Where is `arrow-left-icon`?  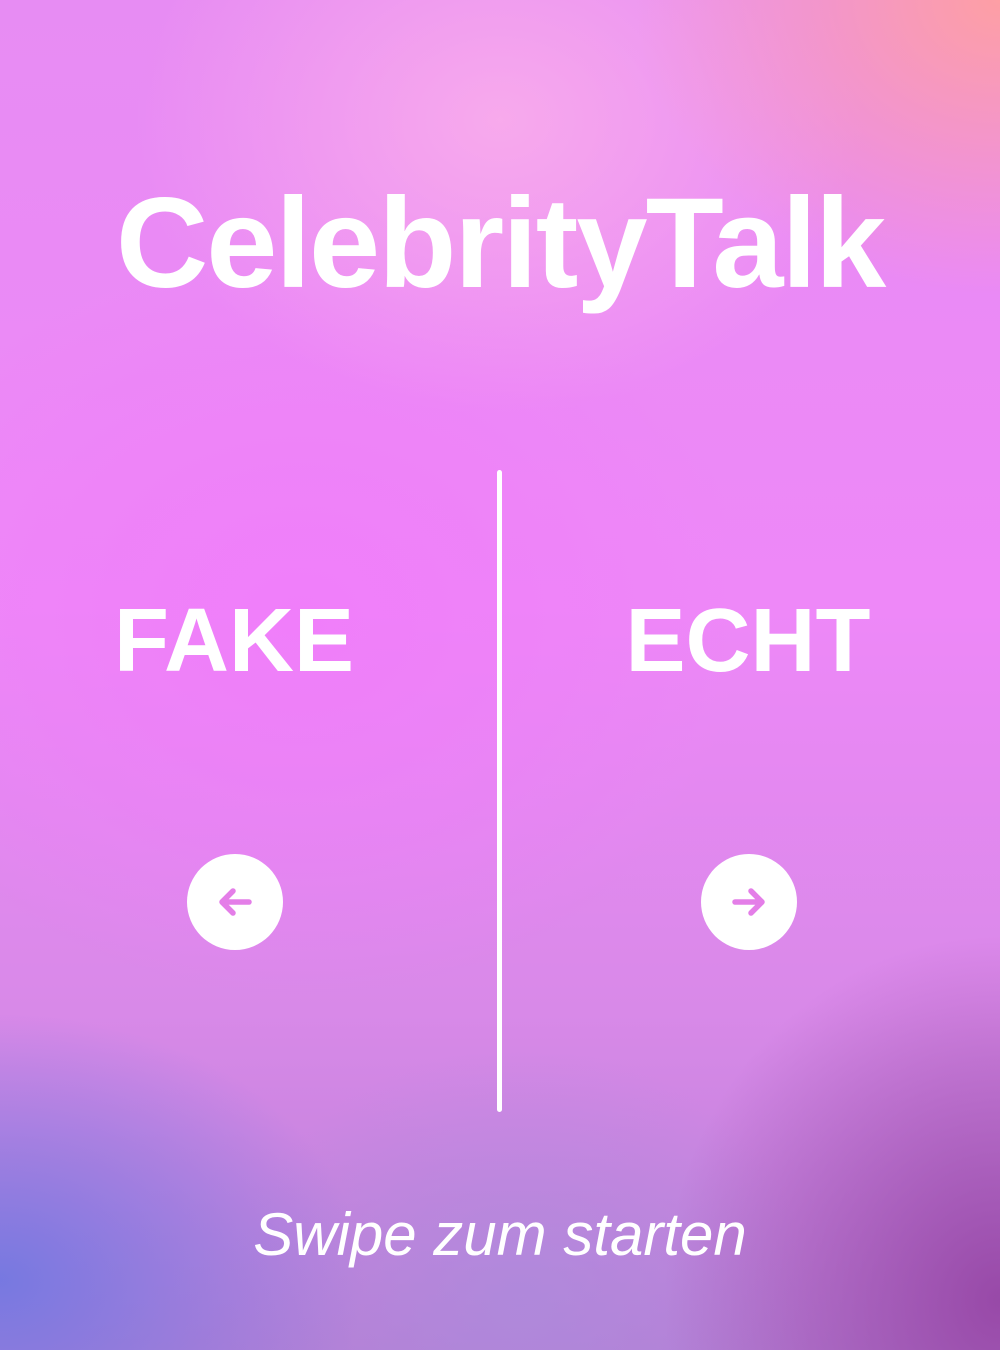
arrow-left-icon is located at coordinates (235, 902).